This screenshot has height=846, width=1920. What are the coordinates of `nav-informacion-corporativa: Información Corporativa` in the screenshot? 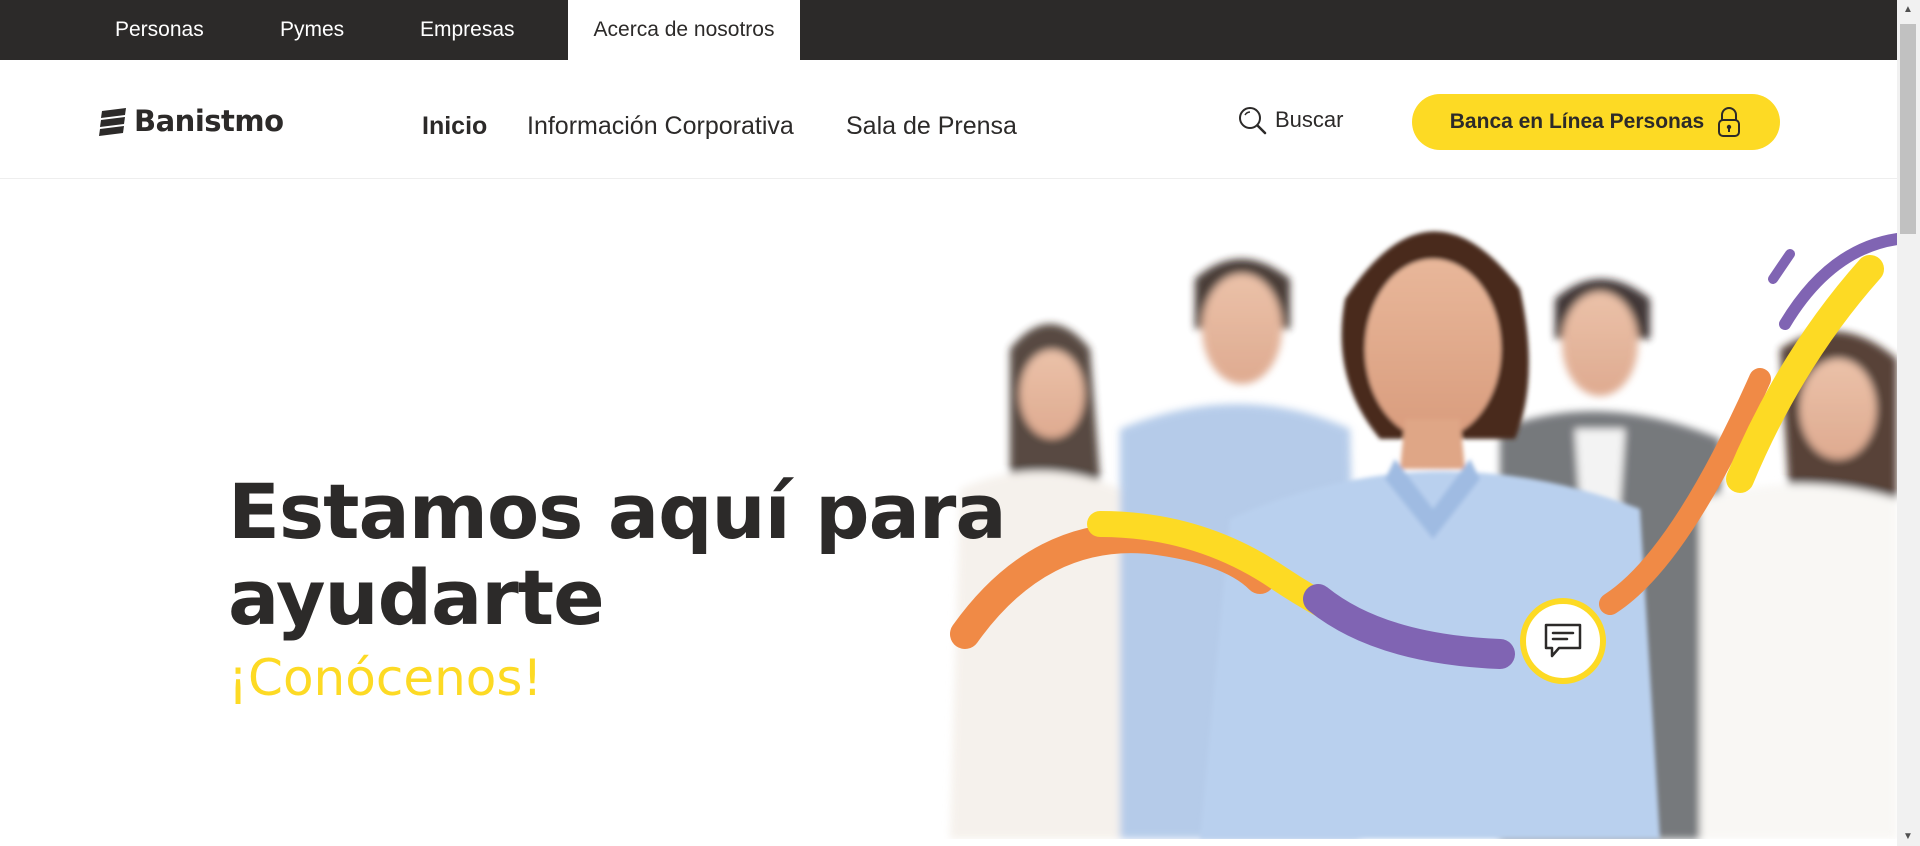 It's located at (660, 126).